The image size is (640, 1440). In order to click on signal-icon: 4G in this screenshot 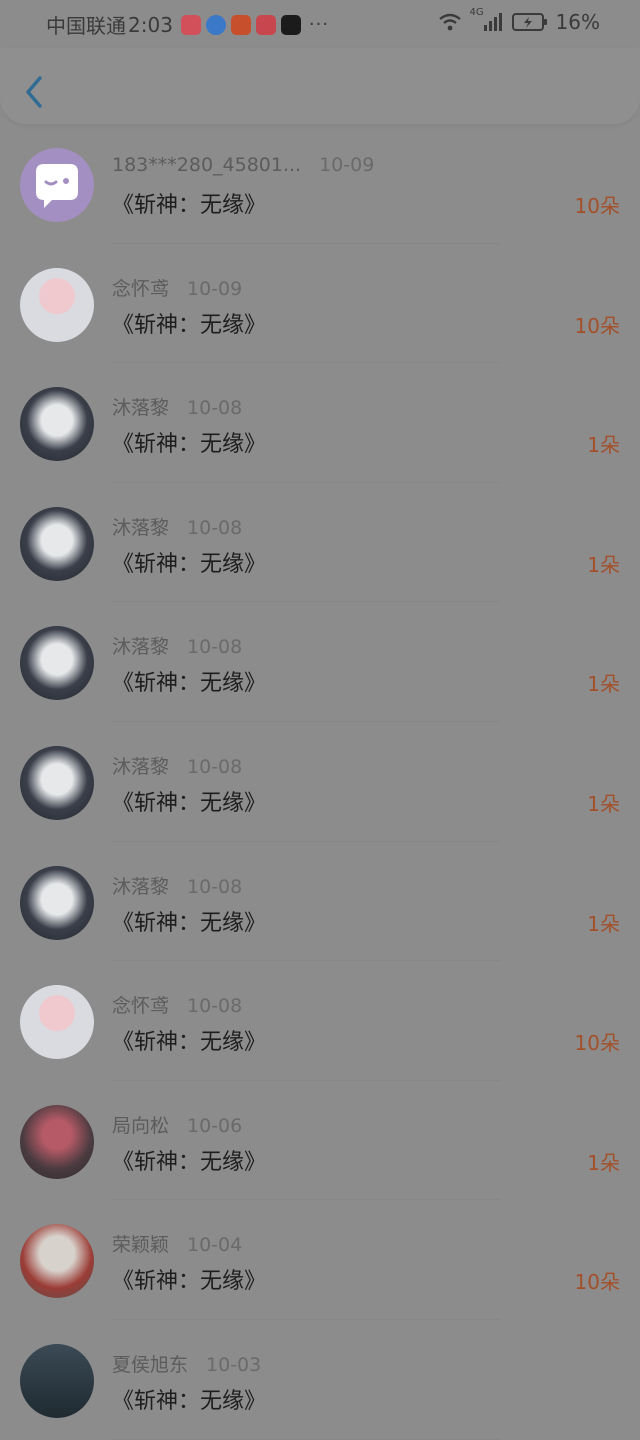, I will do `click(487, 20)`.